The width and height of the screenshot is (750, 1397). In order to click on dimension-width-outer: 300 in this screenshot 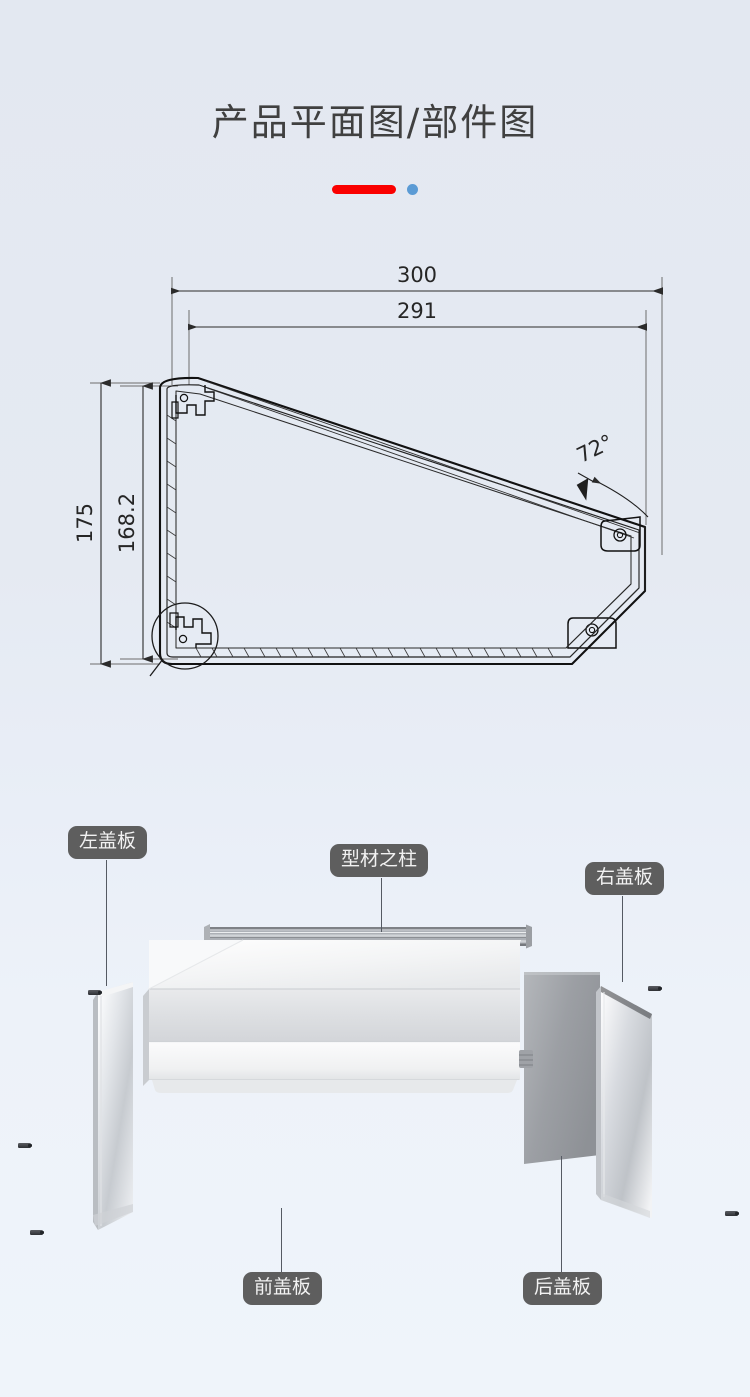, I will do `click(417, 279)`.